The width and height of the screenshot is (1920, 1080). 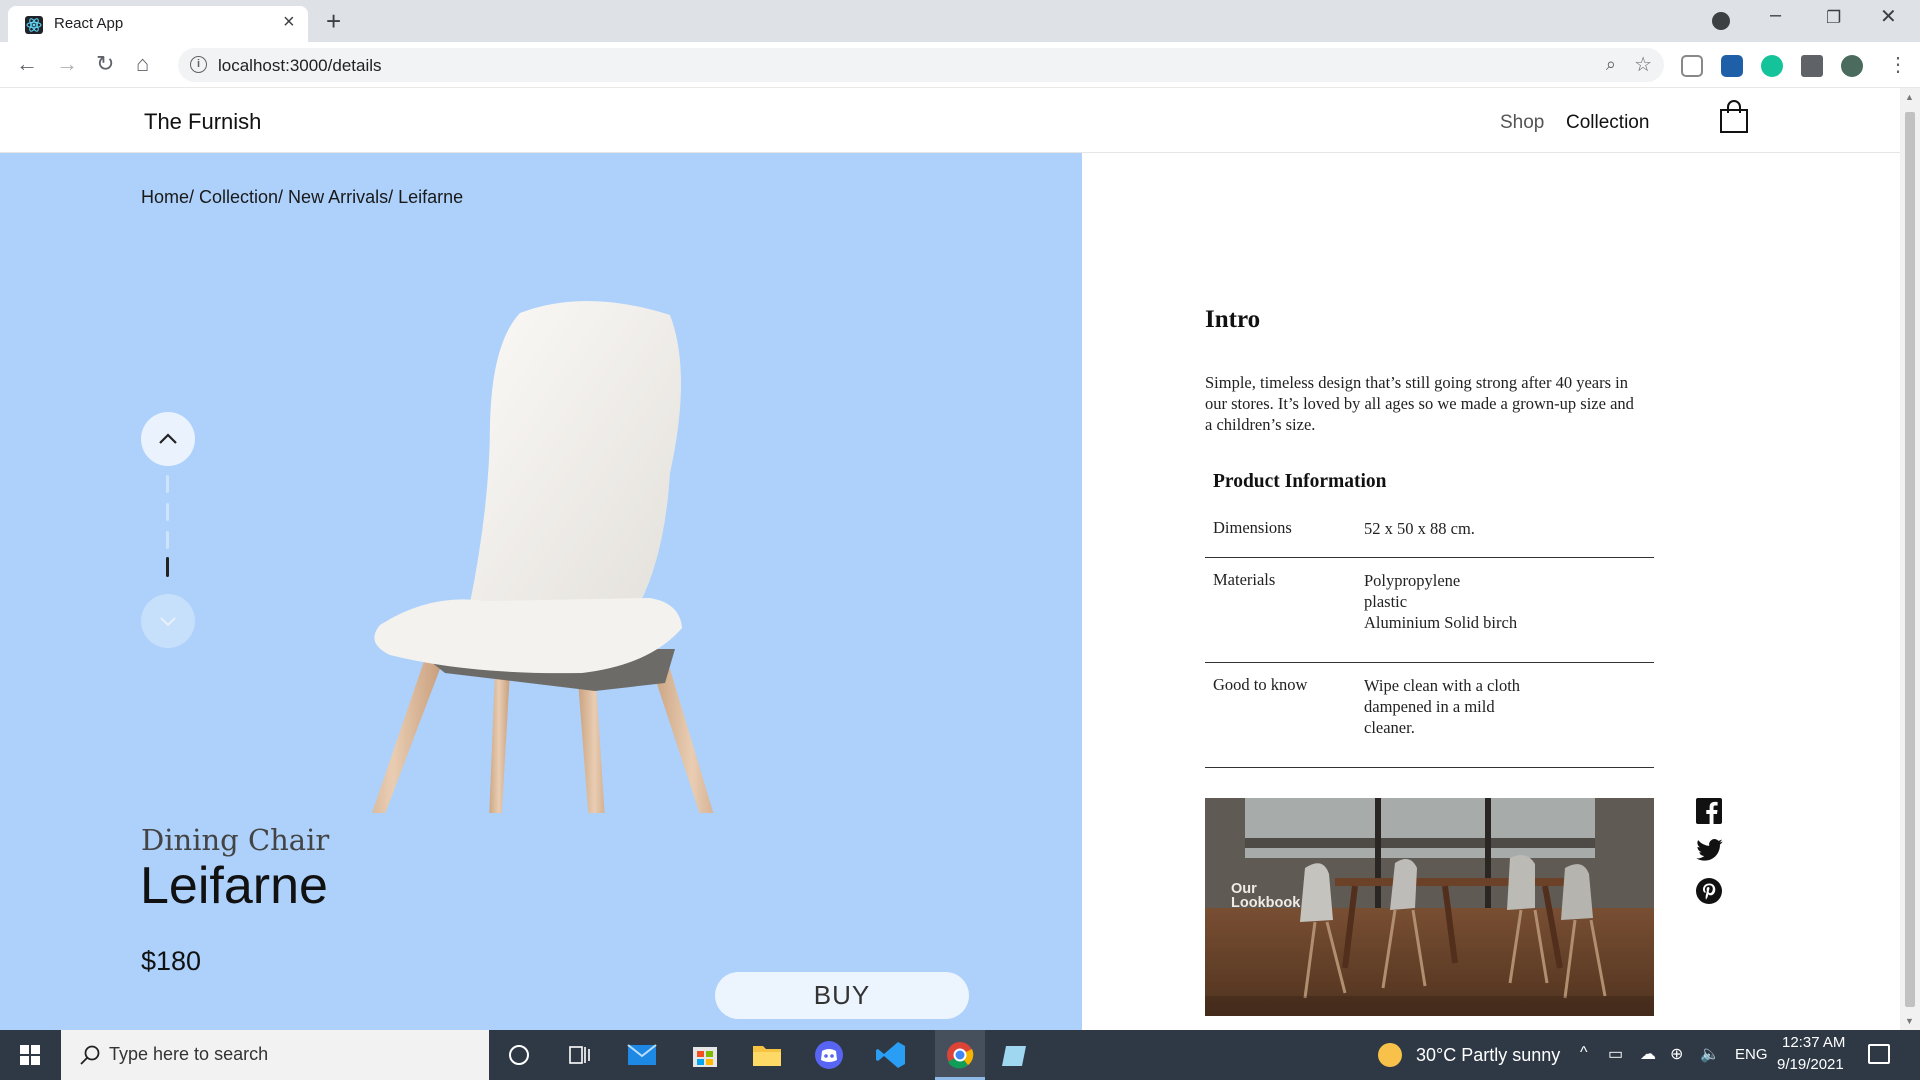 I want to click on buy-button: BUY, so click(x=842, y=995).